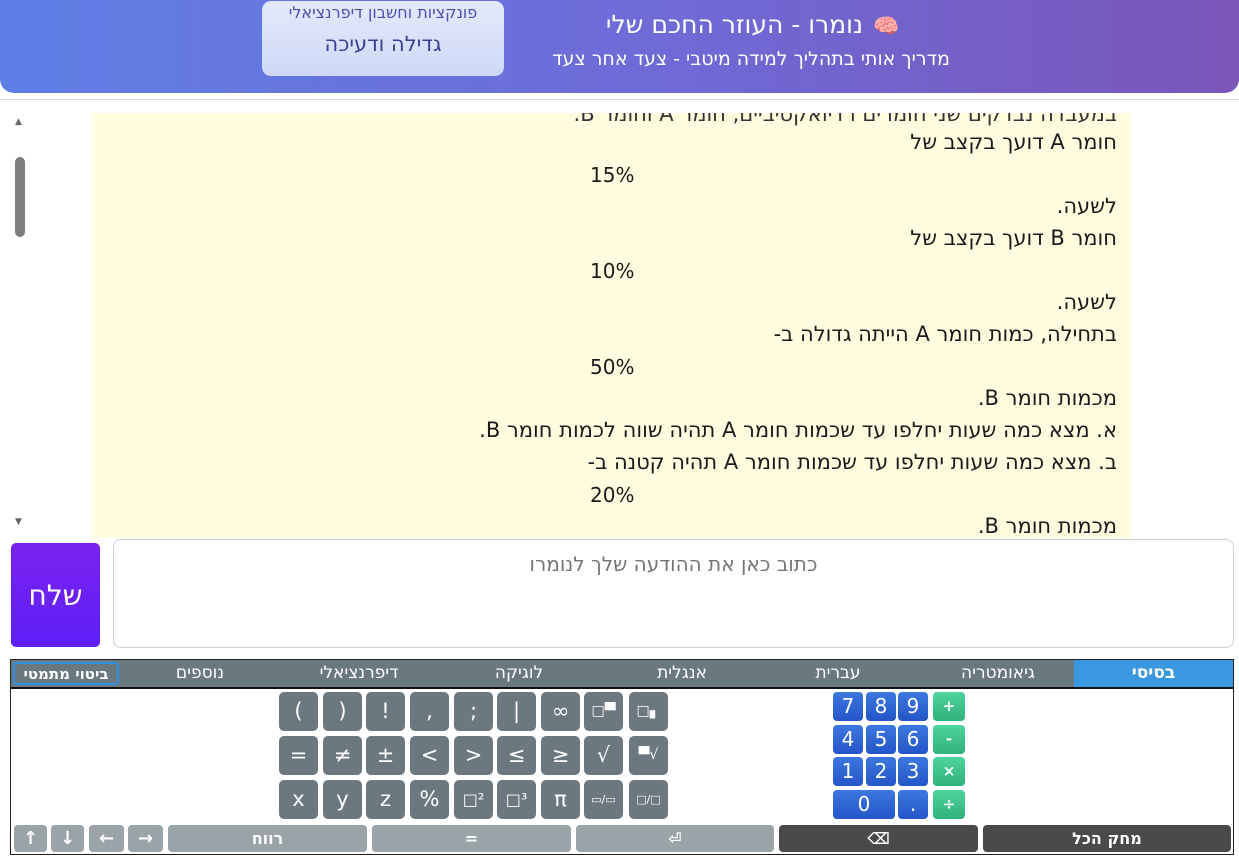  I want to click on tab-hebrew: עברית, so click(838, 673).